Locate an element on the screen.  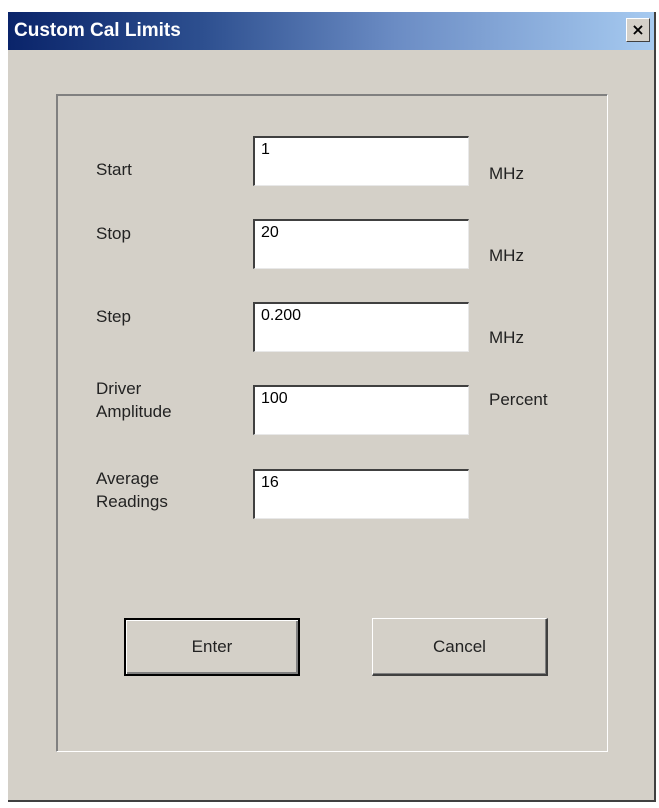
average-readings-label: Average Readings is located at coordinates (132, 490).